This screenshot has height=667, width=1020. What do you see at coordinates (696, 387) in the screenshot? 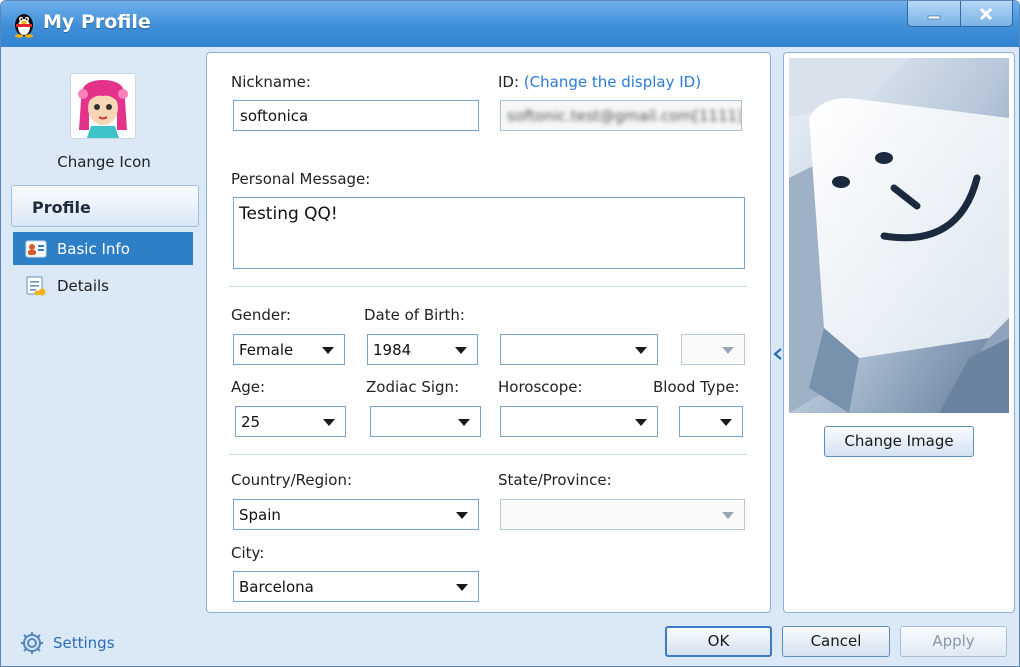
I see `blood-type-label: Blood Type:` at bounding box center [696, 387].